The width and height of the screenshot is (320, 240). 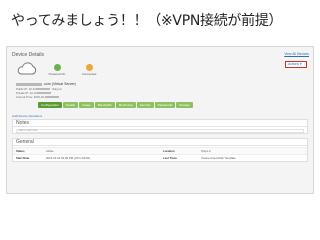 What do you see at coordinates (160, 142) in the screenshot?
I see `general-title: General` at bounding box center [160, 142].